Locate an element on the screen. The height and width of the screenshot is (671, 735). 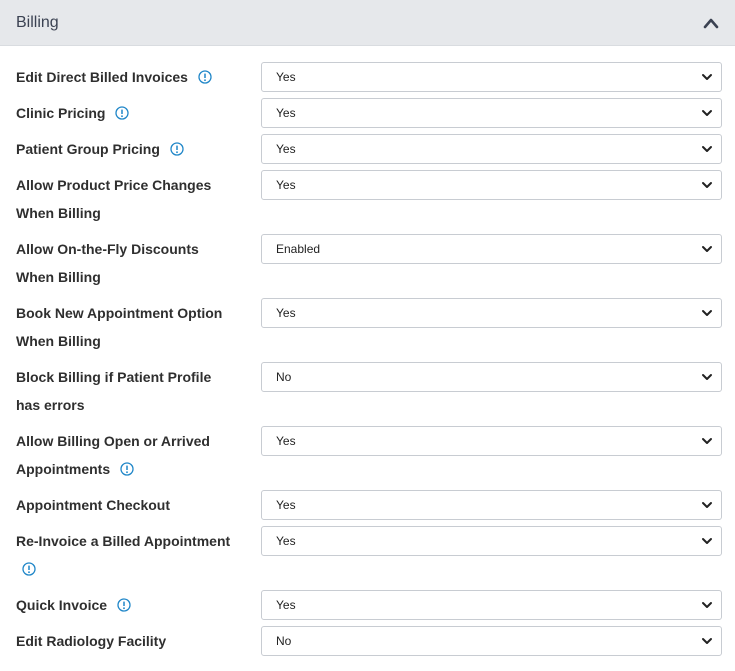
setting-label: Patient Group Pricing is located at coordinates (88, 149).